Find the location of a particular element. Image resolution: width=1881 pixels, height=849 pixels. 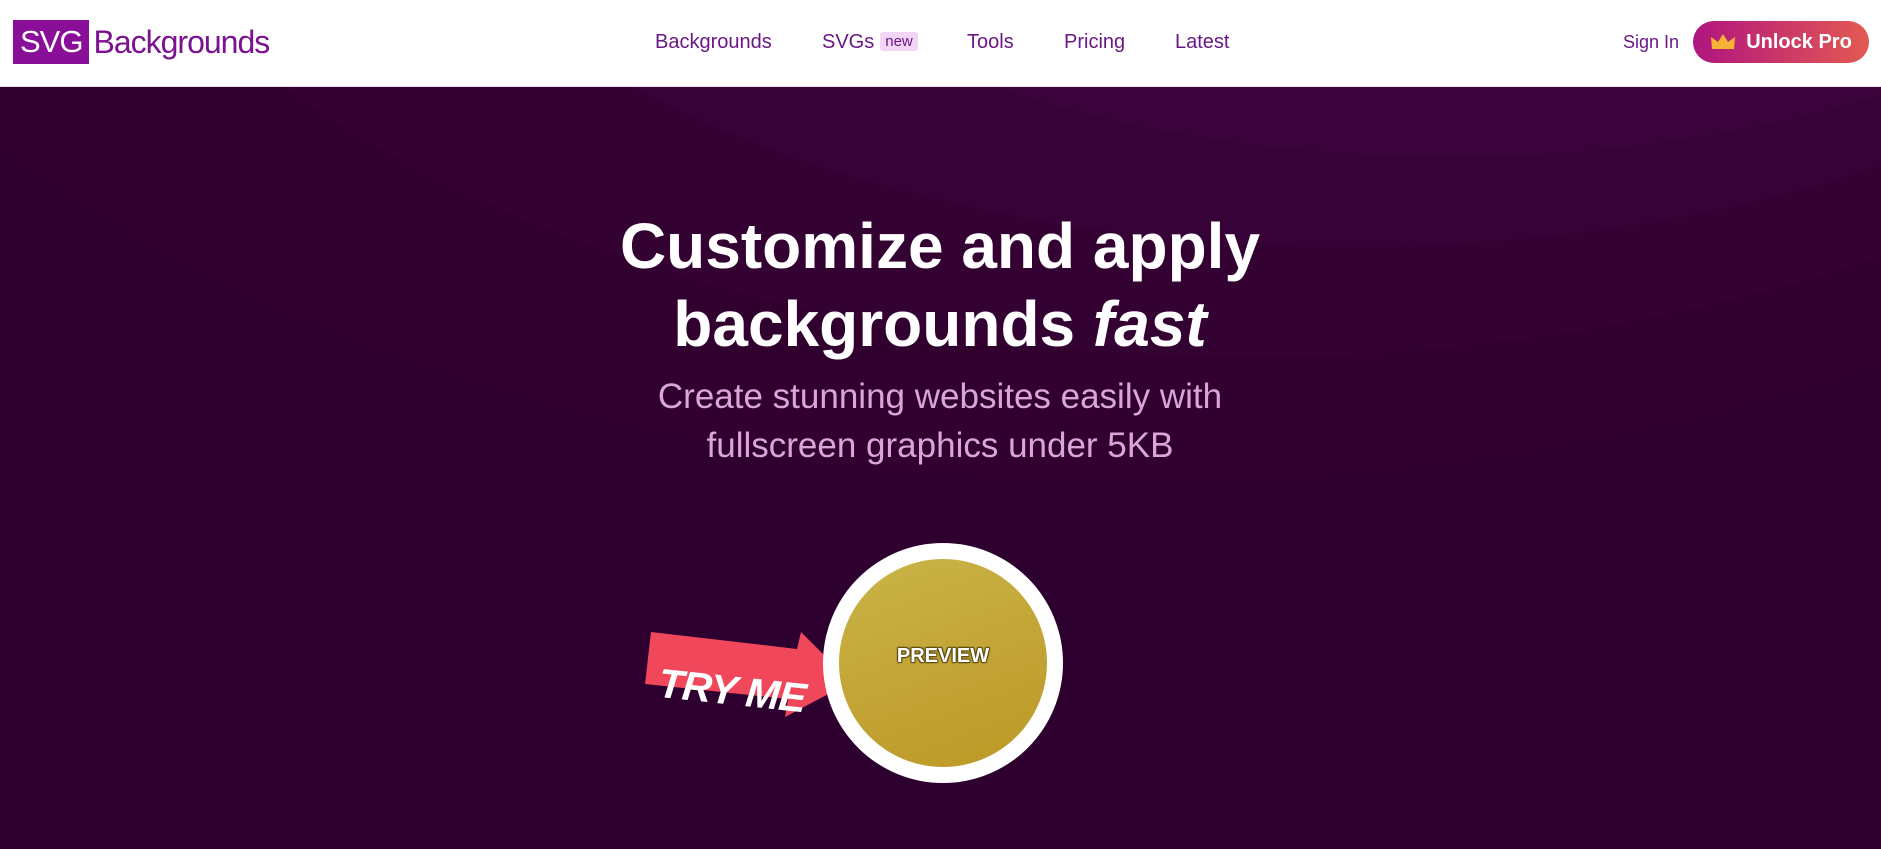

unlock-pro-button: Unlock Pro is located at coordinates (1781, 42).